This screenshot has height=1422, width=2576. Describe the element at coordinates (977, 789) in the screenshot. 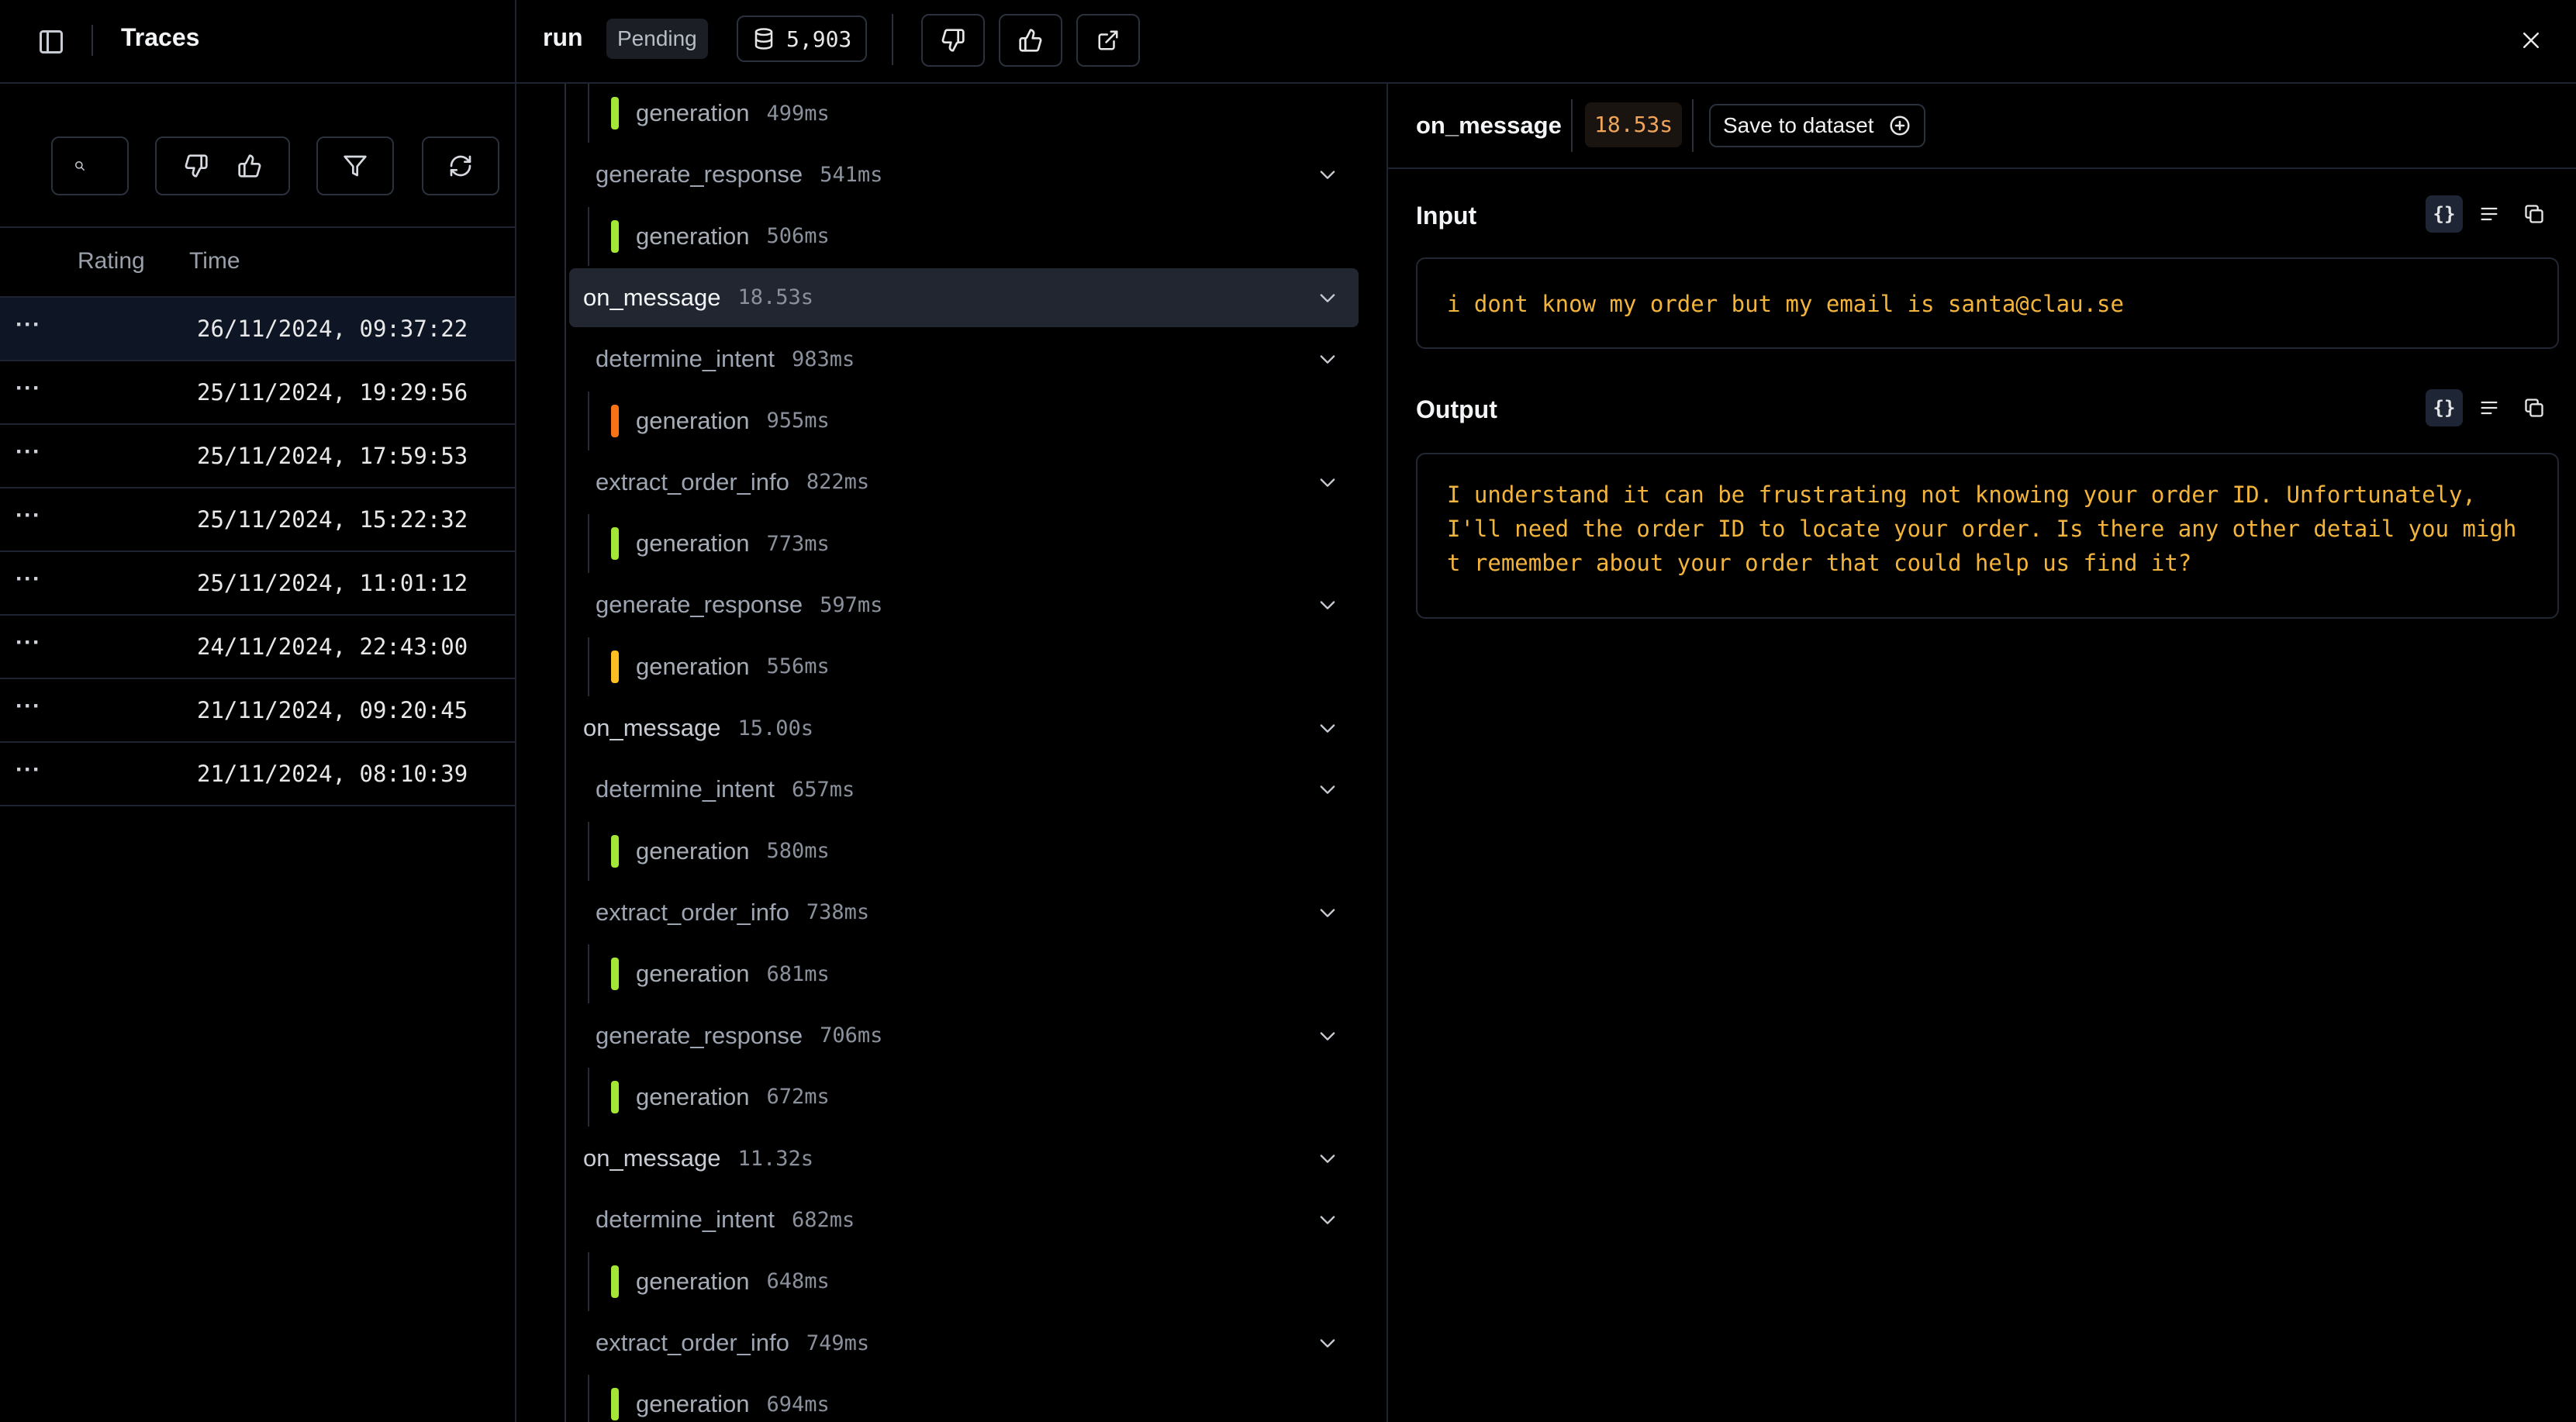

I see `tree-span-row: determine_intent 657ms` at that location.